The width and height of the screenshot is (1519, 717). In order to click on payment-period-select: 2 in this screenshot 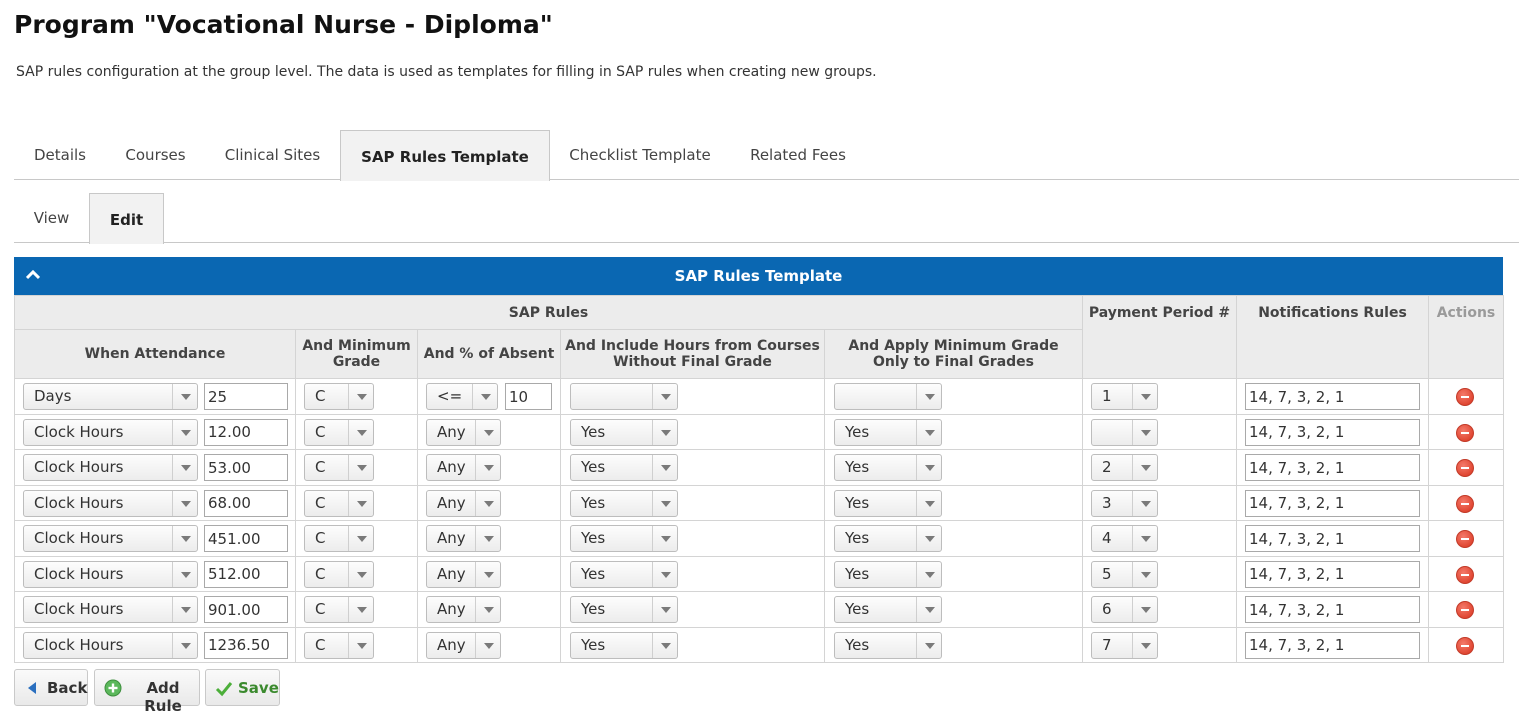, I will do `click(1124, 467)`.